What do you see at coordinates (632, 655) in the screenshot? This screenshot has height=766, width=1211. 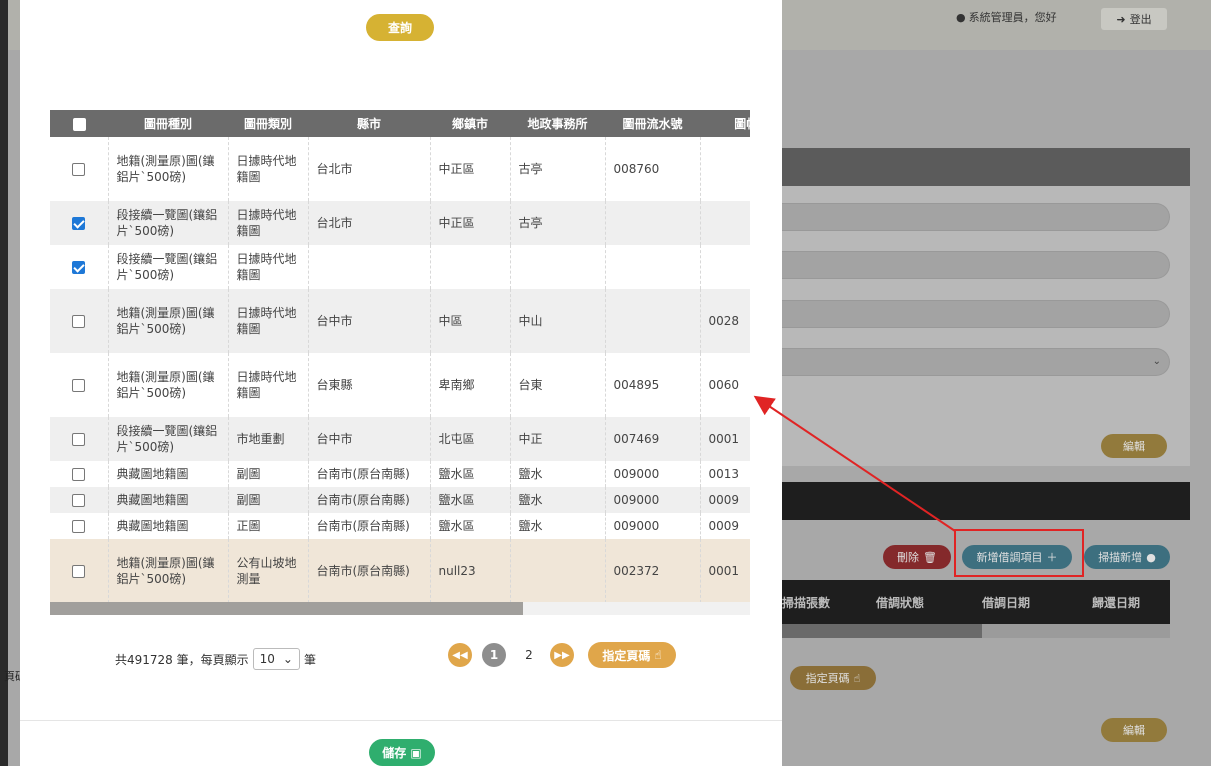 I see `goto-page-button: 指定頁碼 ☝` at bounding box center [632, 655].